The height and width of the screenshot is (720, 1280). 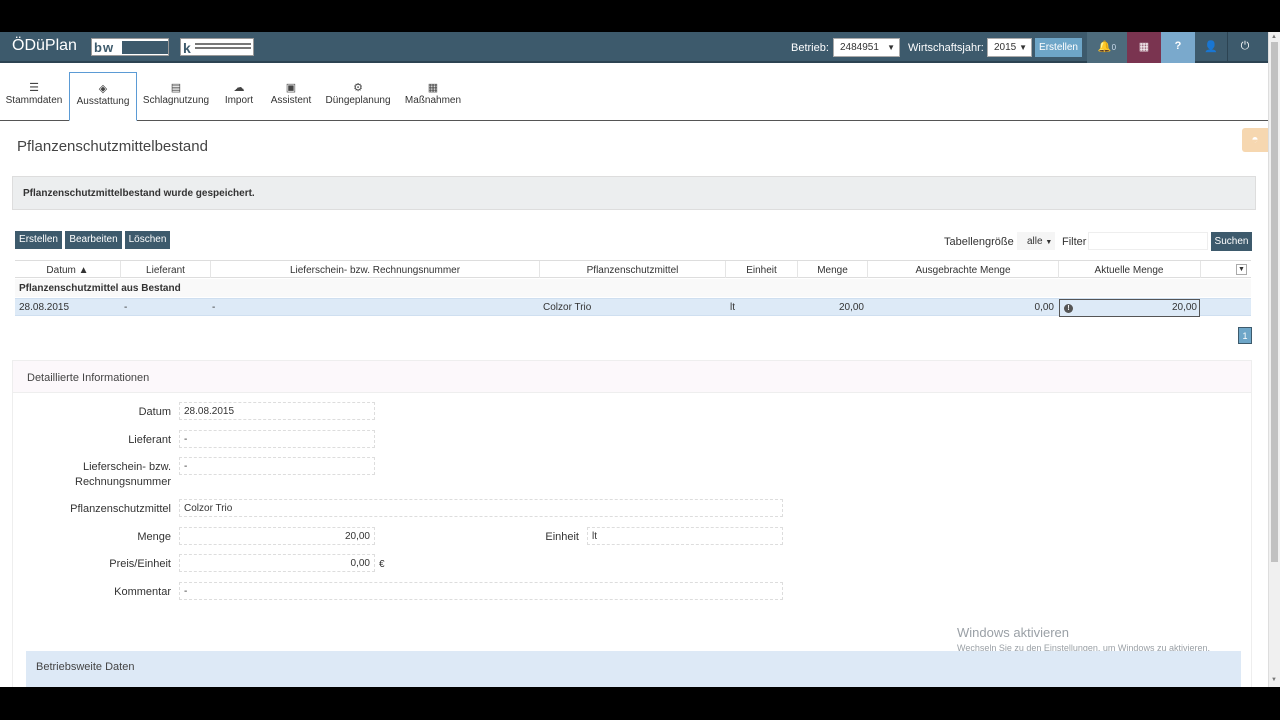 I want to click on column-header-ausgebracht: Ausgebrachte Menge, so click(x=963, y=270).